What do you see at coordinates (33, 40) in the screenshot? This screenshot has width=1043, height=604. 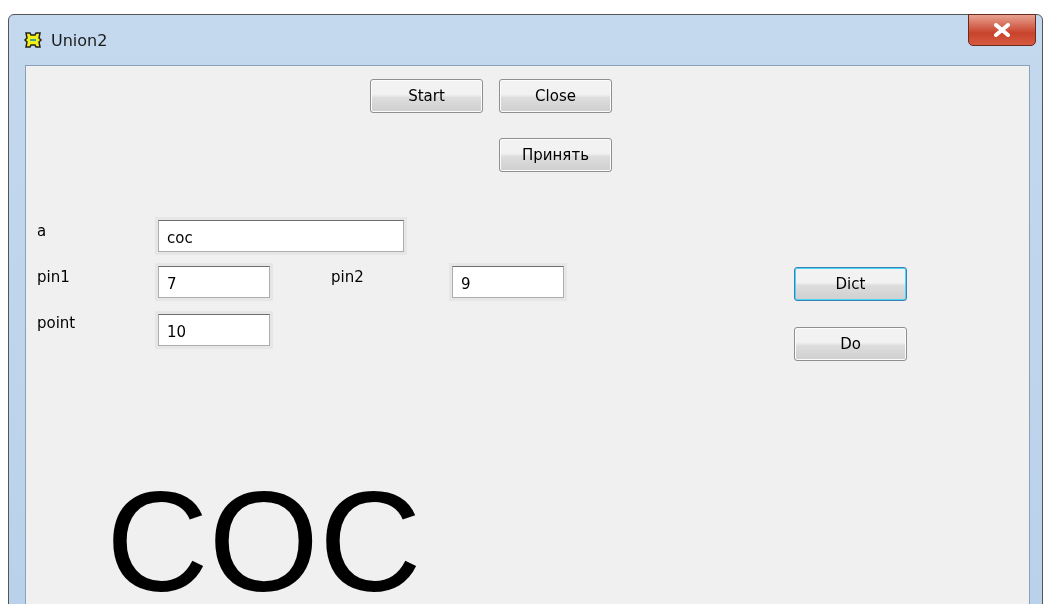 I see `app-icon` at bounding box center [33, 40].